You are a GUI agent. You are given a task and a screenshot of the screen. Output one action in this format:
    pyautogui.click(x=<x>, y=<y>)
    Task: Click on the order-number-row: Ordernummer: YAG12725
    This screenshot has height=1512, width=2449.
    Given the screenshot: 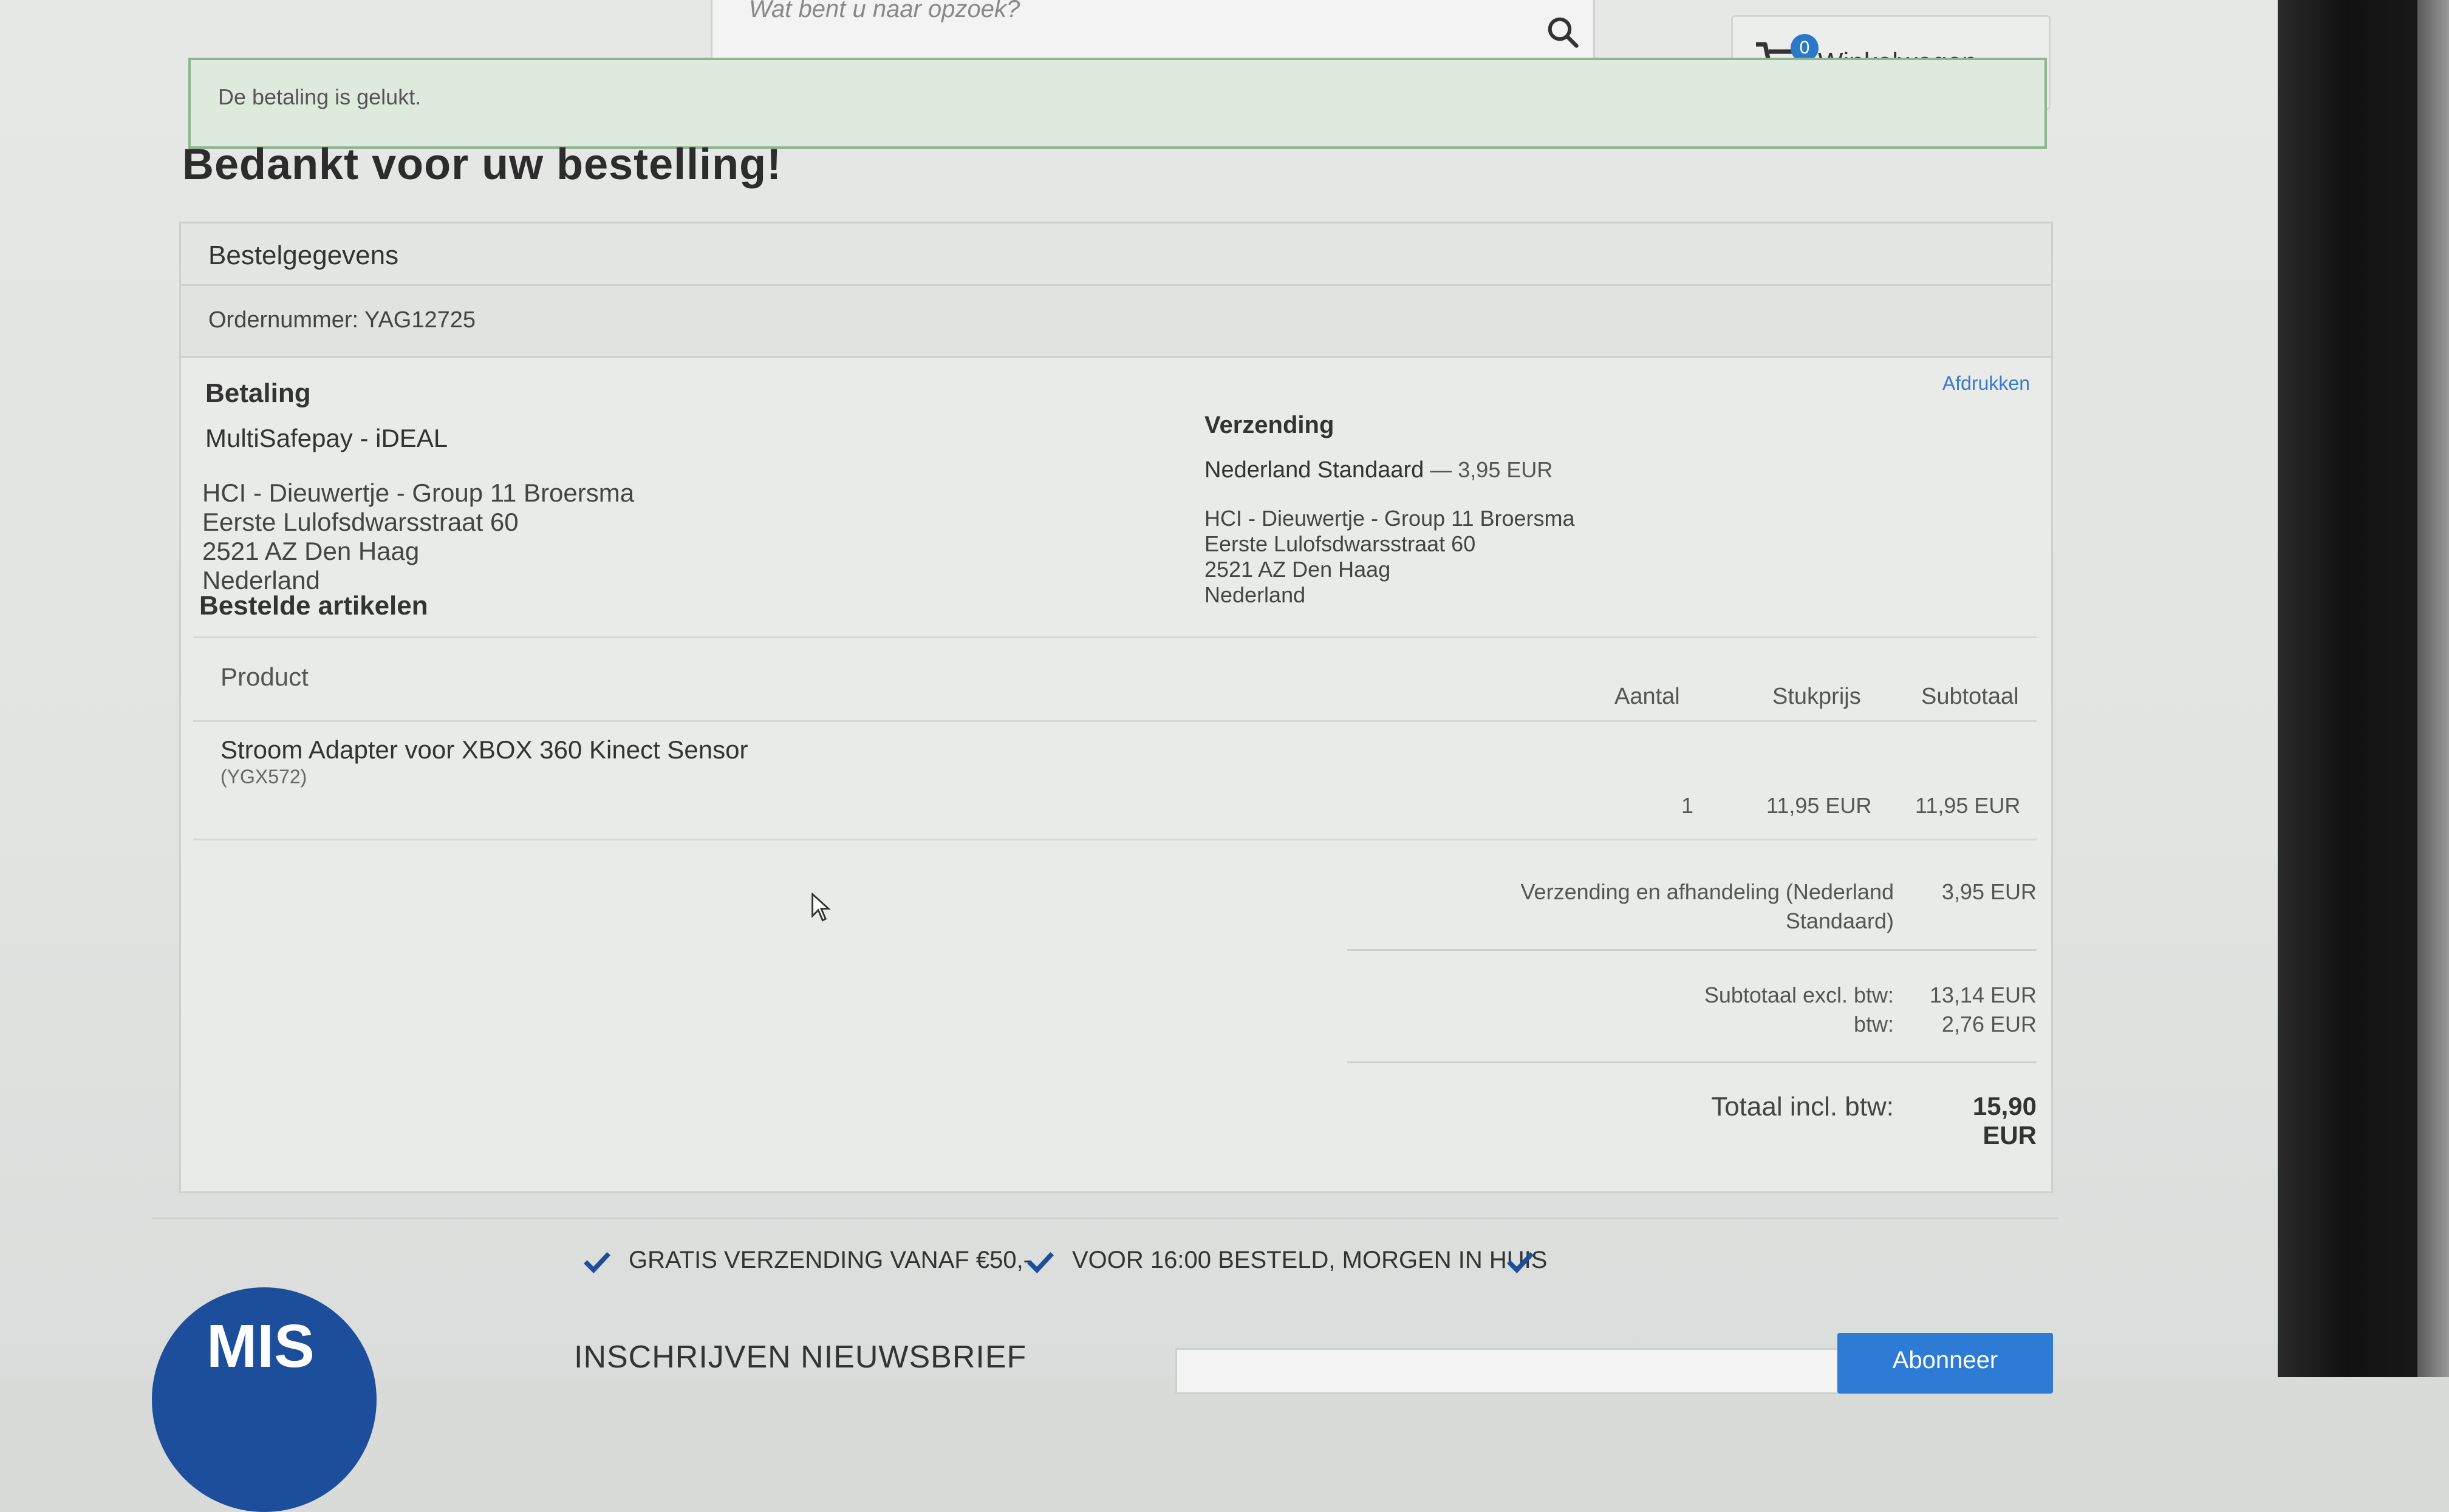 What is the action you would take?
    pyautogui.click(x=1116, y=322)
    